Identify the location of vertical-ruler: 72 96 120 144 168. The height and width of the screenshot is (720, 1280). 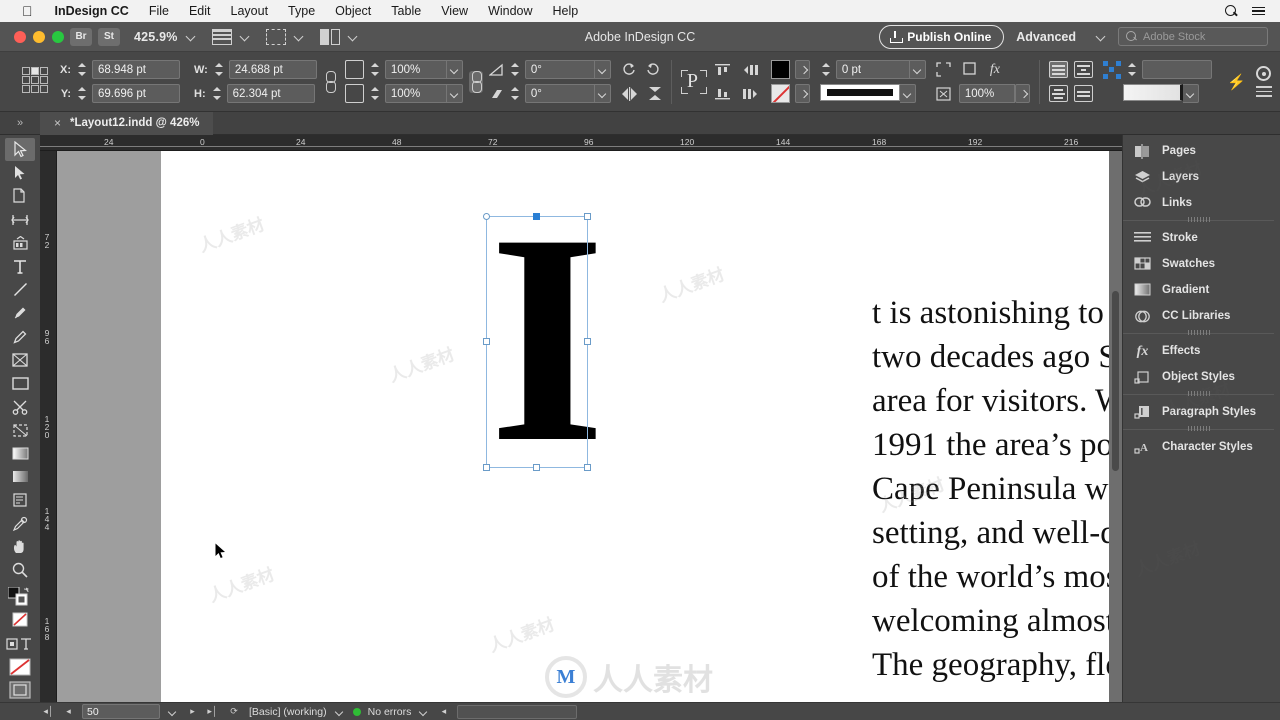
(48, 426).